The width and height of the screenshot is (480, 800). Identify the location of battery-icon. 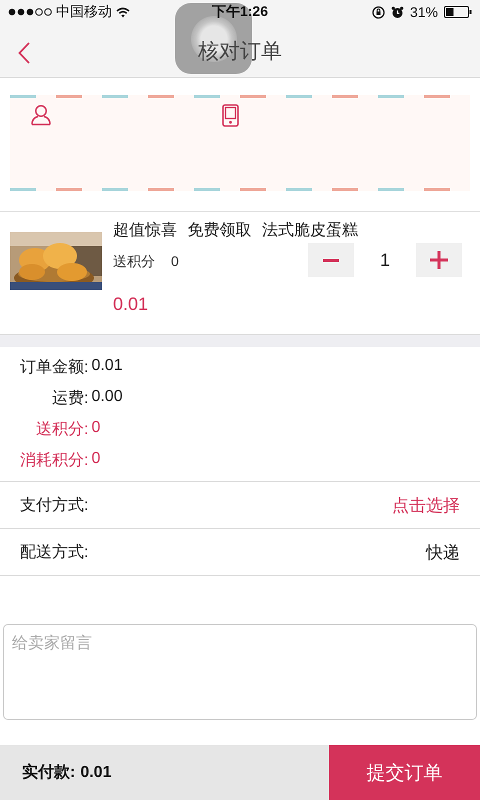
(458, 12).